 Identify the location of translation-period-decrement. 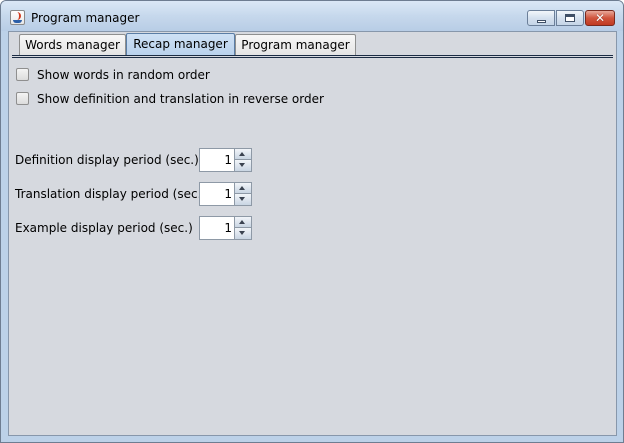
(242, 199).